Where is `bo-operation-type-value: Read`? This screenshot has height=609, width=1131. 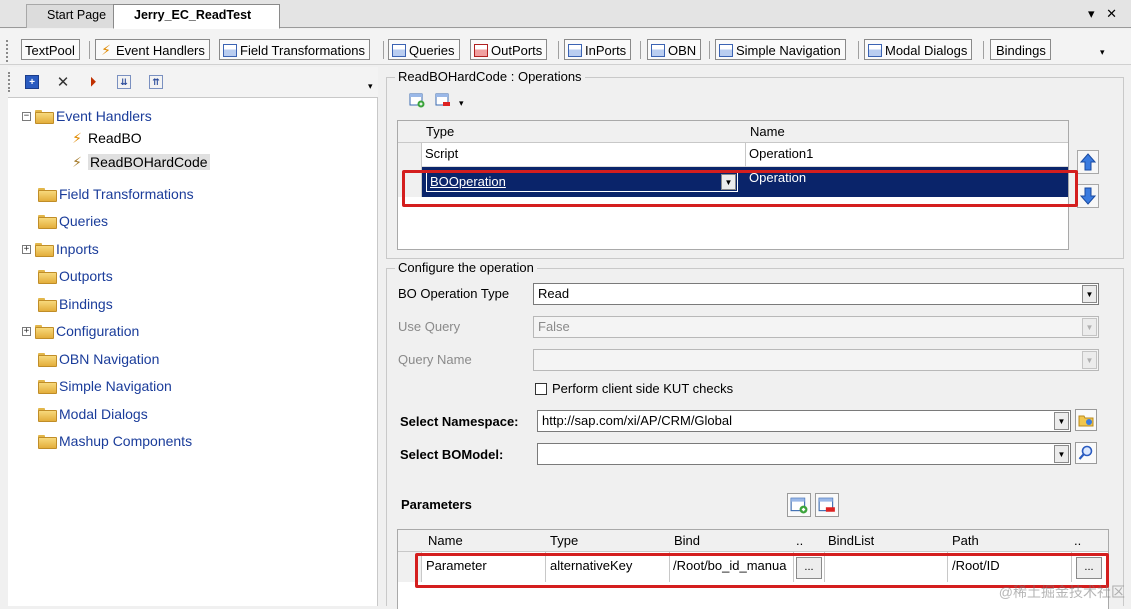 bo-operation-type-value: Read is located at coordinates (554, 293).